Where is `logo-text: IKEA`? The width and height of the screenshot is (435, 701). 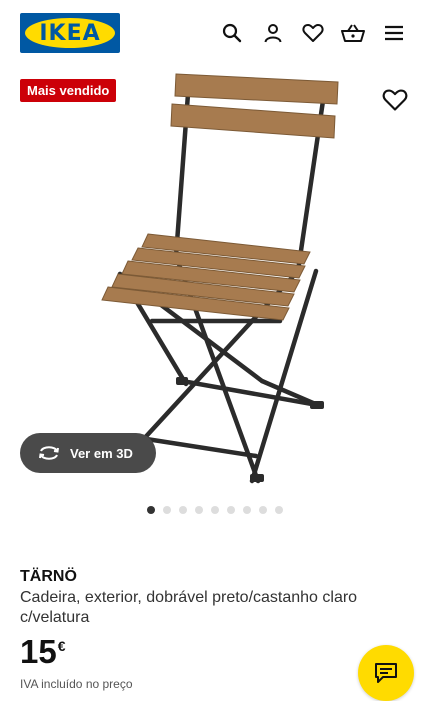 logo-text: IKEA is located at coordinates (70, 33).